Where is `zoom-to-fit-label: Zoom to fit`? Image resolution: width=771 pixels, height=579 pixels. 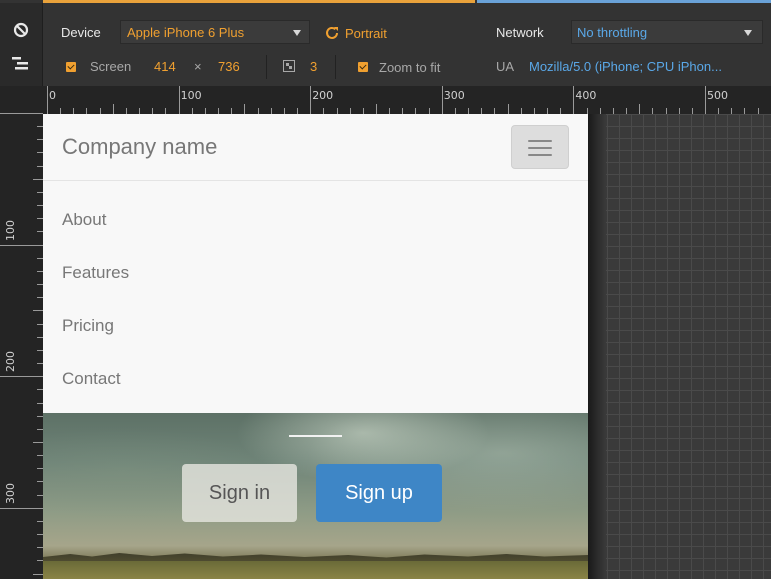 zoom-to-fit-label: Zoom to fit is located at coordinates (410, 67).